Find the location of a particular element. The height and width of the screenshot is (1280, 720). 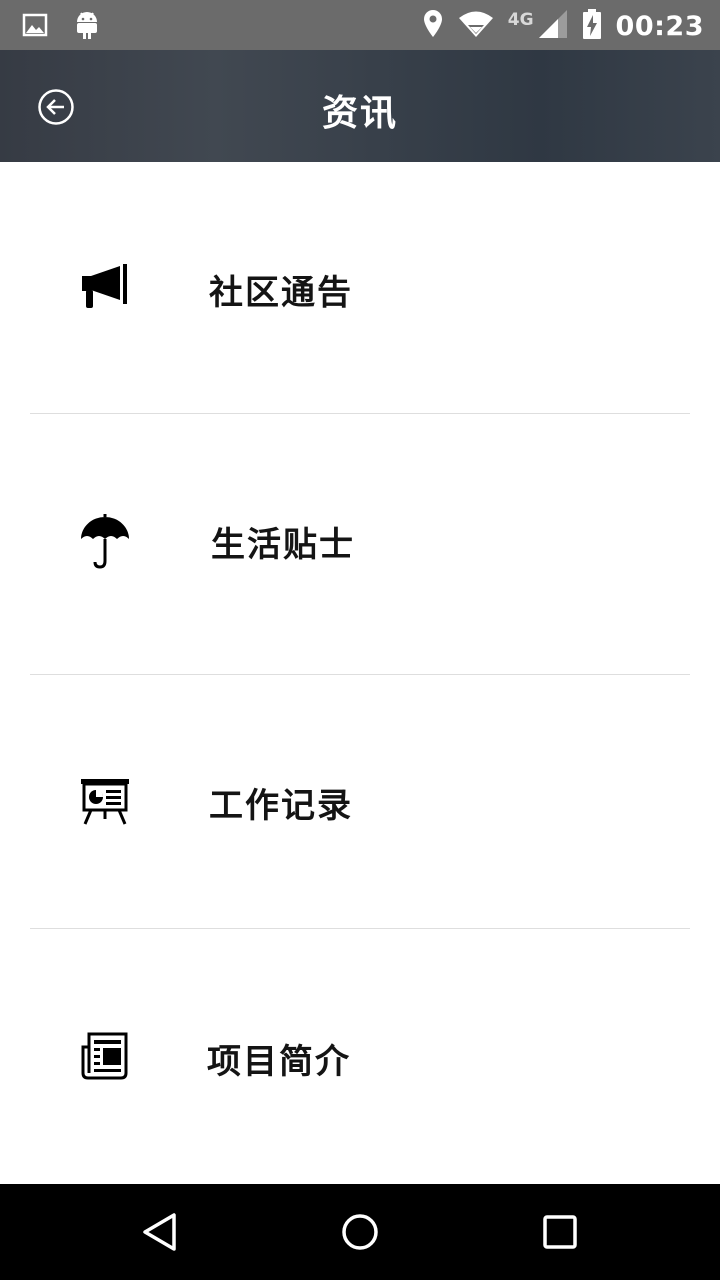

navigation-bar is located at coordinates (360, 1232).